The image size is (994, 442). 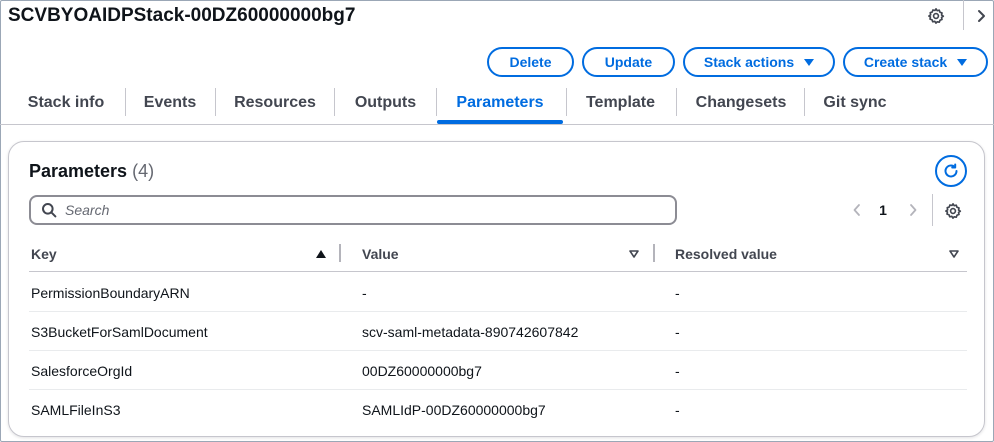 What do you see at coordinates (143, 171) in the screenshot?
I see `parameters-count: (4)` at bounding box center [143, 171].